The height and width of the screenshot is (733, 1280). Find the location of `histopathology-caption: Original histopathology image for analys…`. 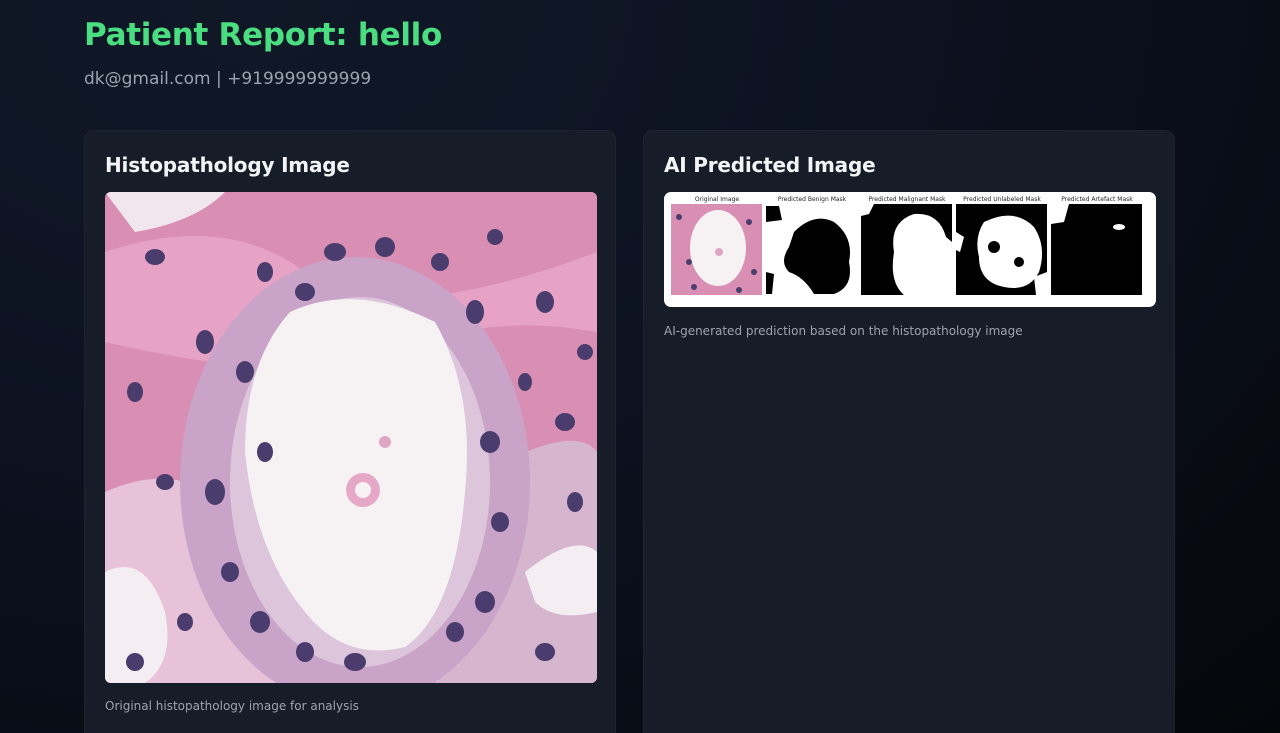

histopathology-caption: Original histopathology image for analys… is located at coordinates (232, 706).